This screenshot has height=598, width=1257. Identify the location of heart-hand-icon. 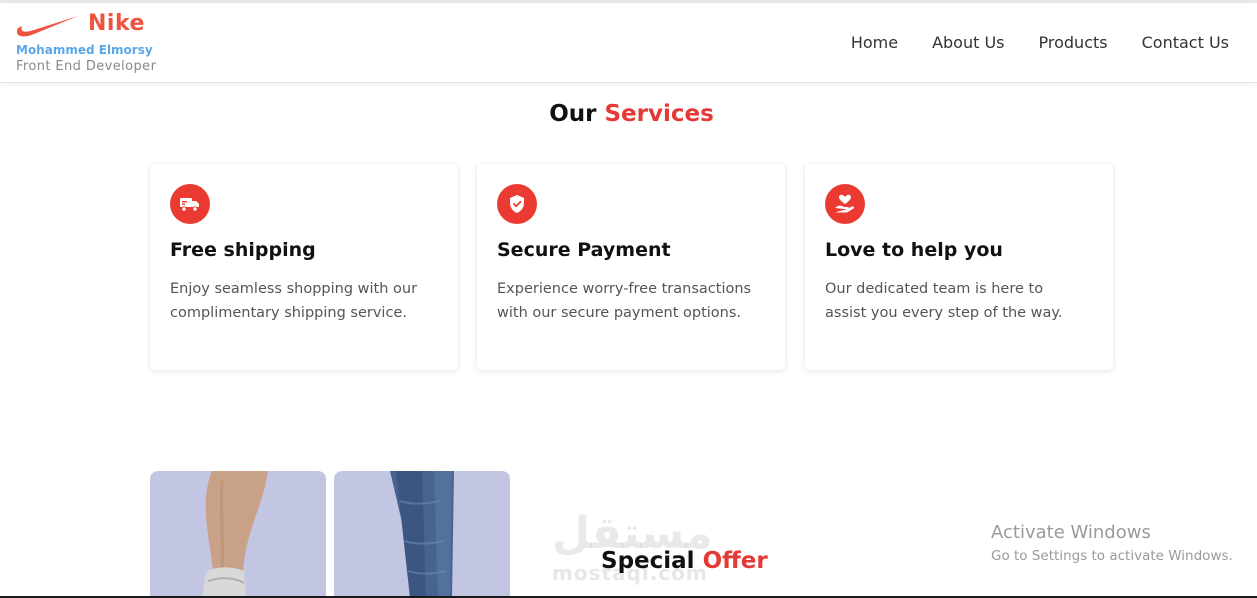
(845, 204).